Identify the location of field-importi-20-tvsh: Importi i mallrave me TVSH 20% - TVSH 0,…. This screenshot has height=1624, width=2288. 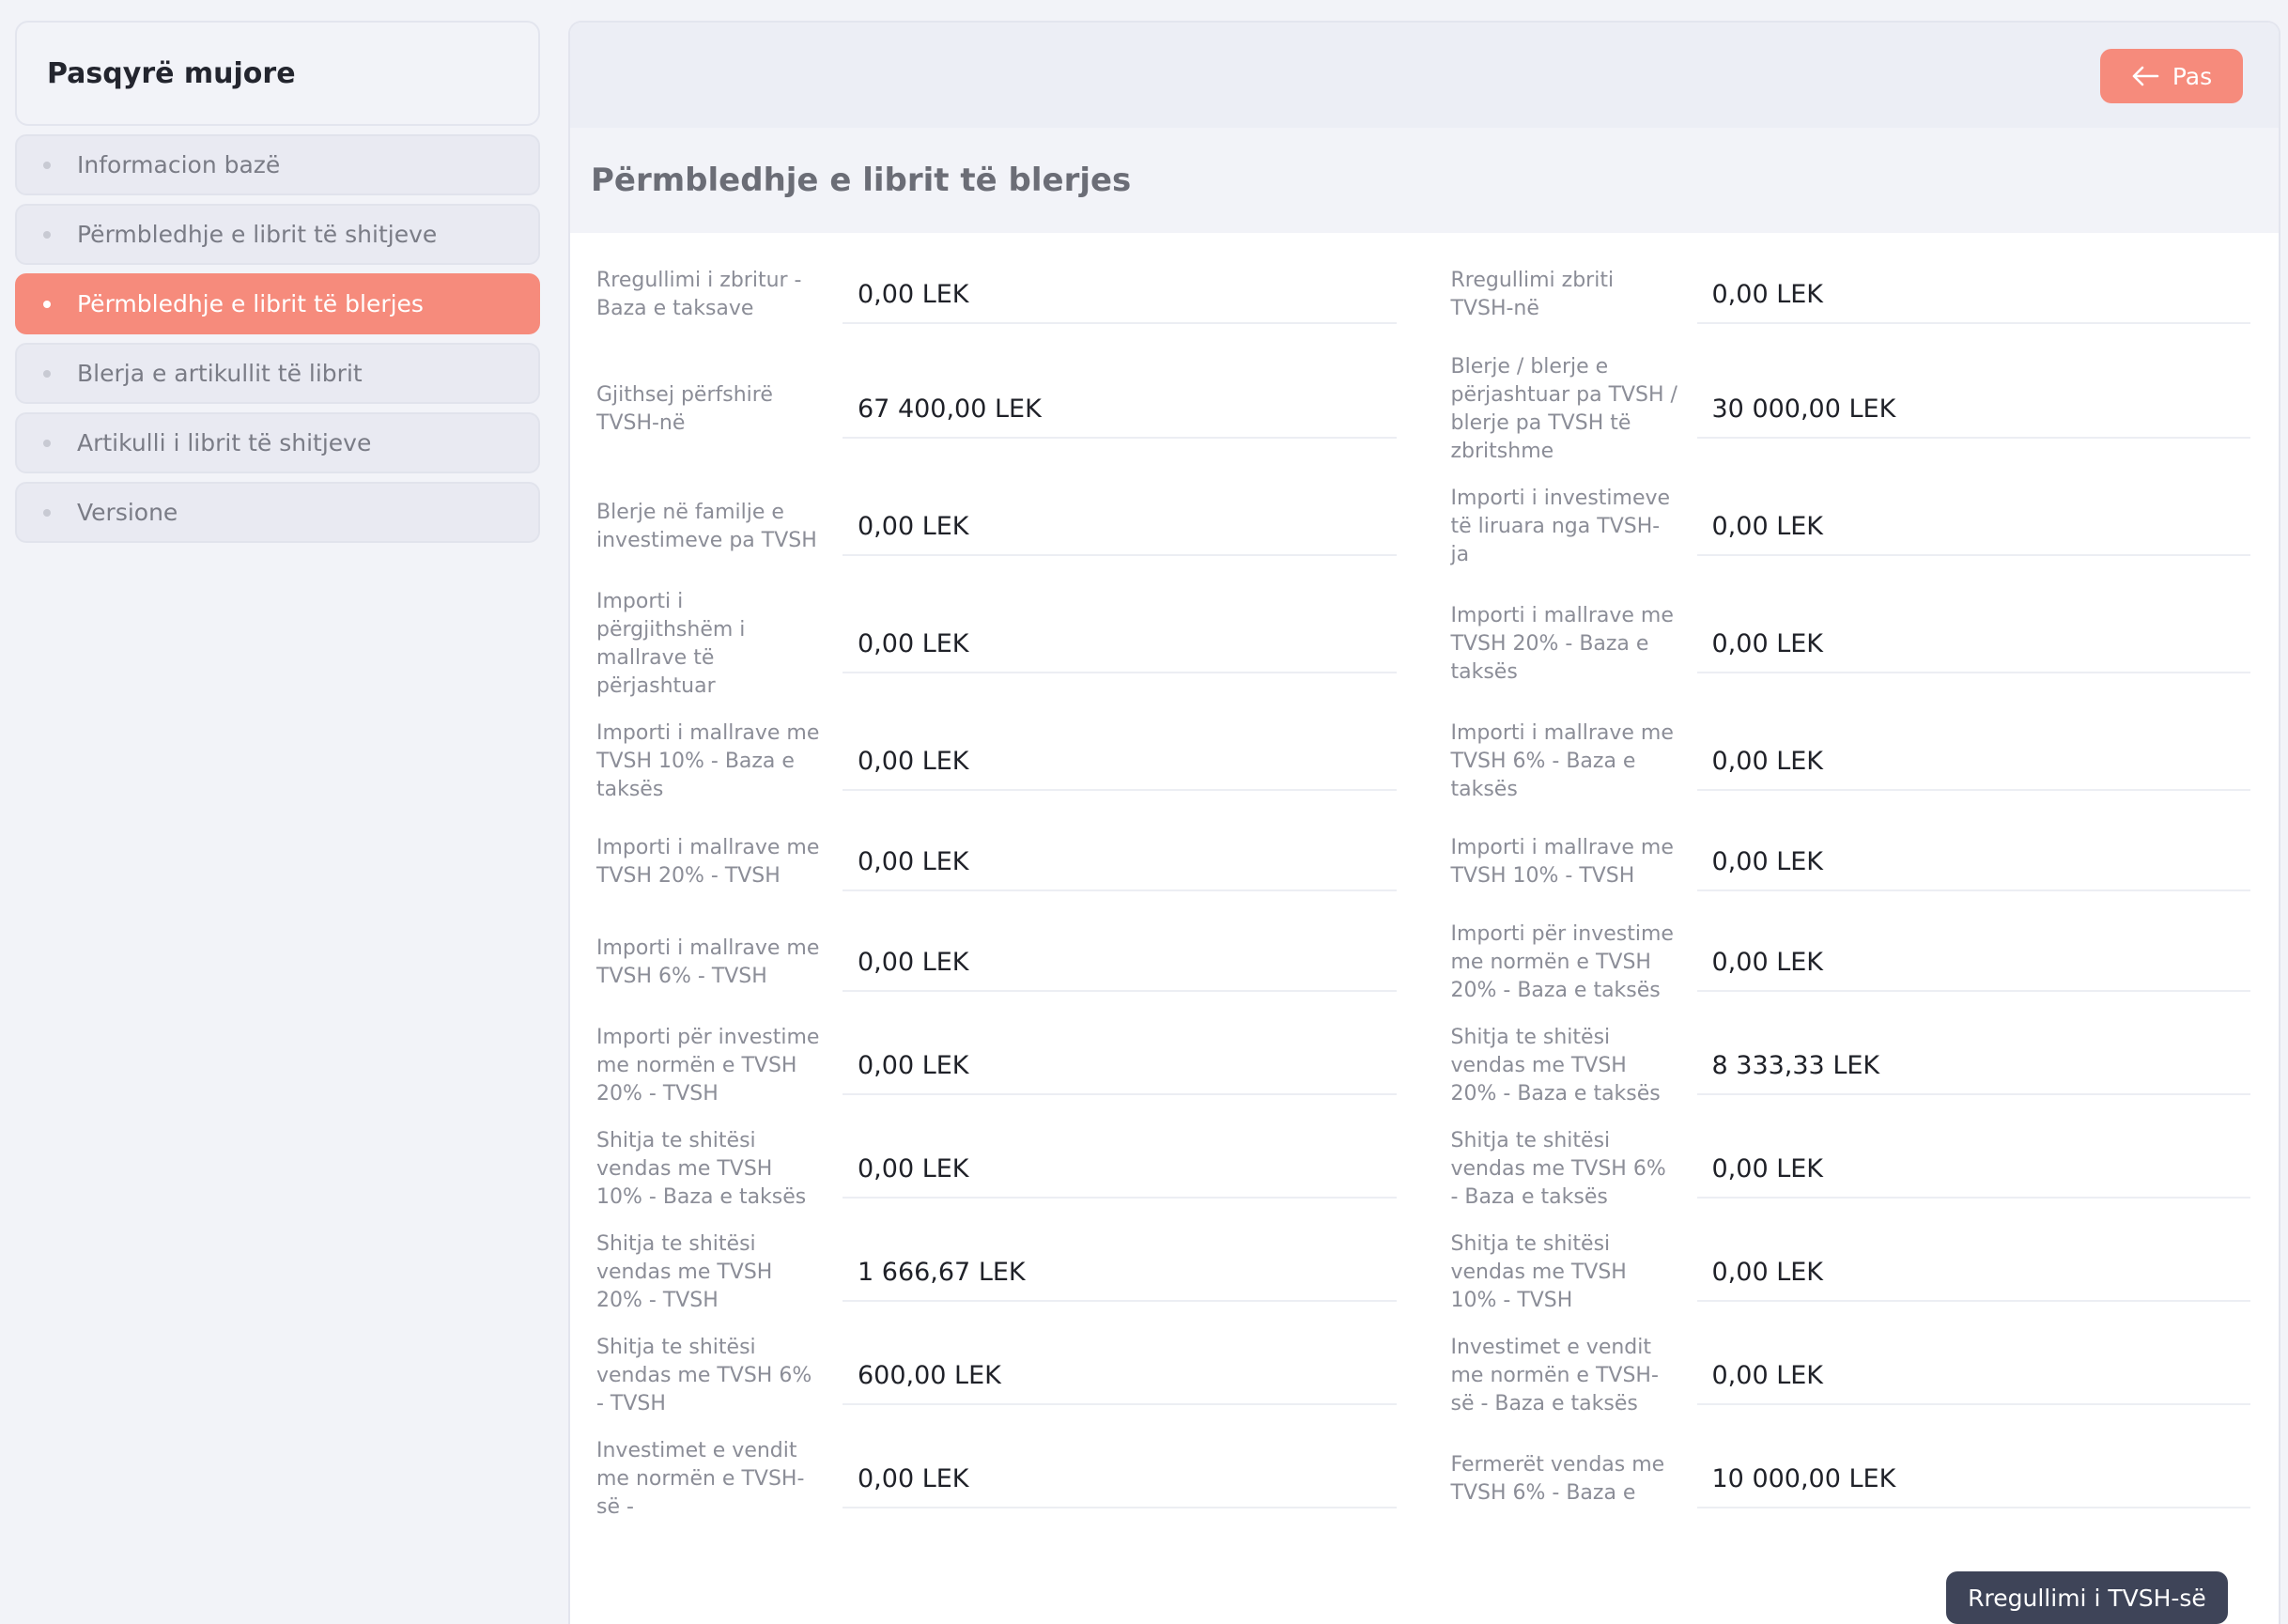
(996, 862).